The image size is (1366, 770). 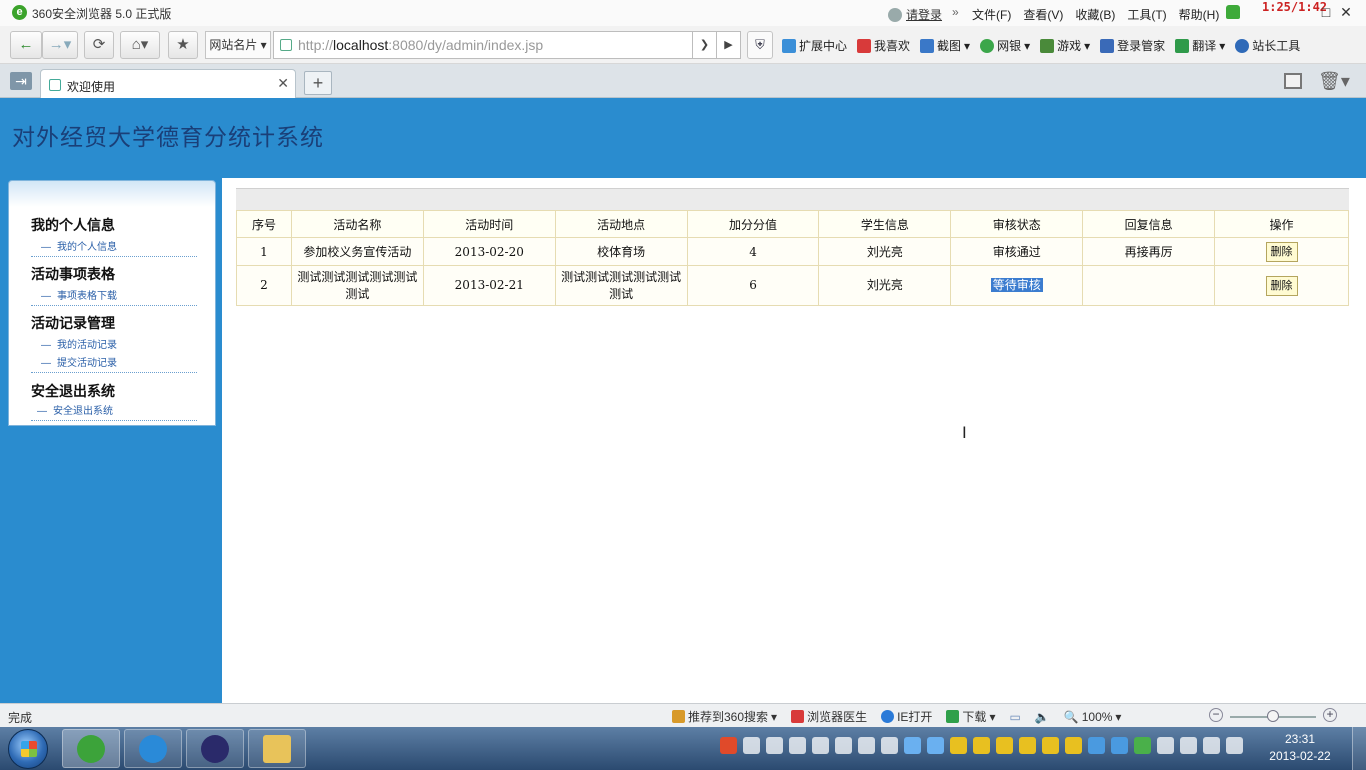 I want to click on bank-button: 网银 ▾, so click(x=1005, y=45).